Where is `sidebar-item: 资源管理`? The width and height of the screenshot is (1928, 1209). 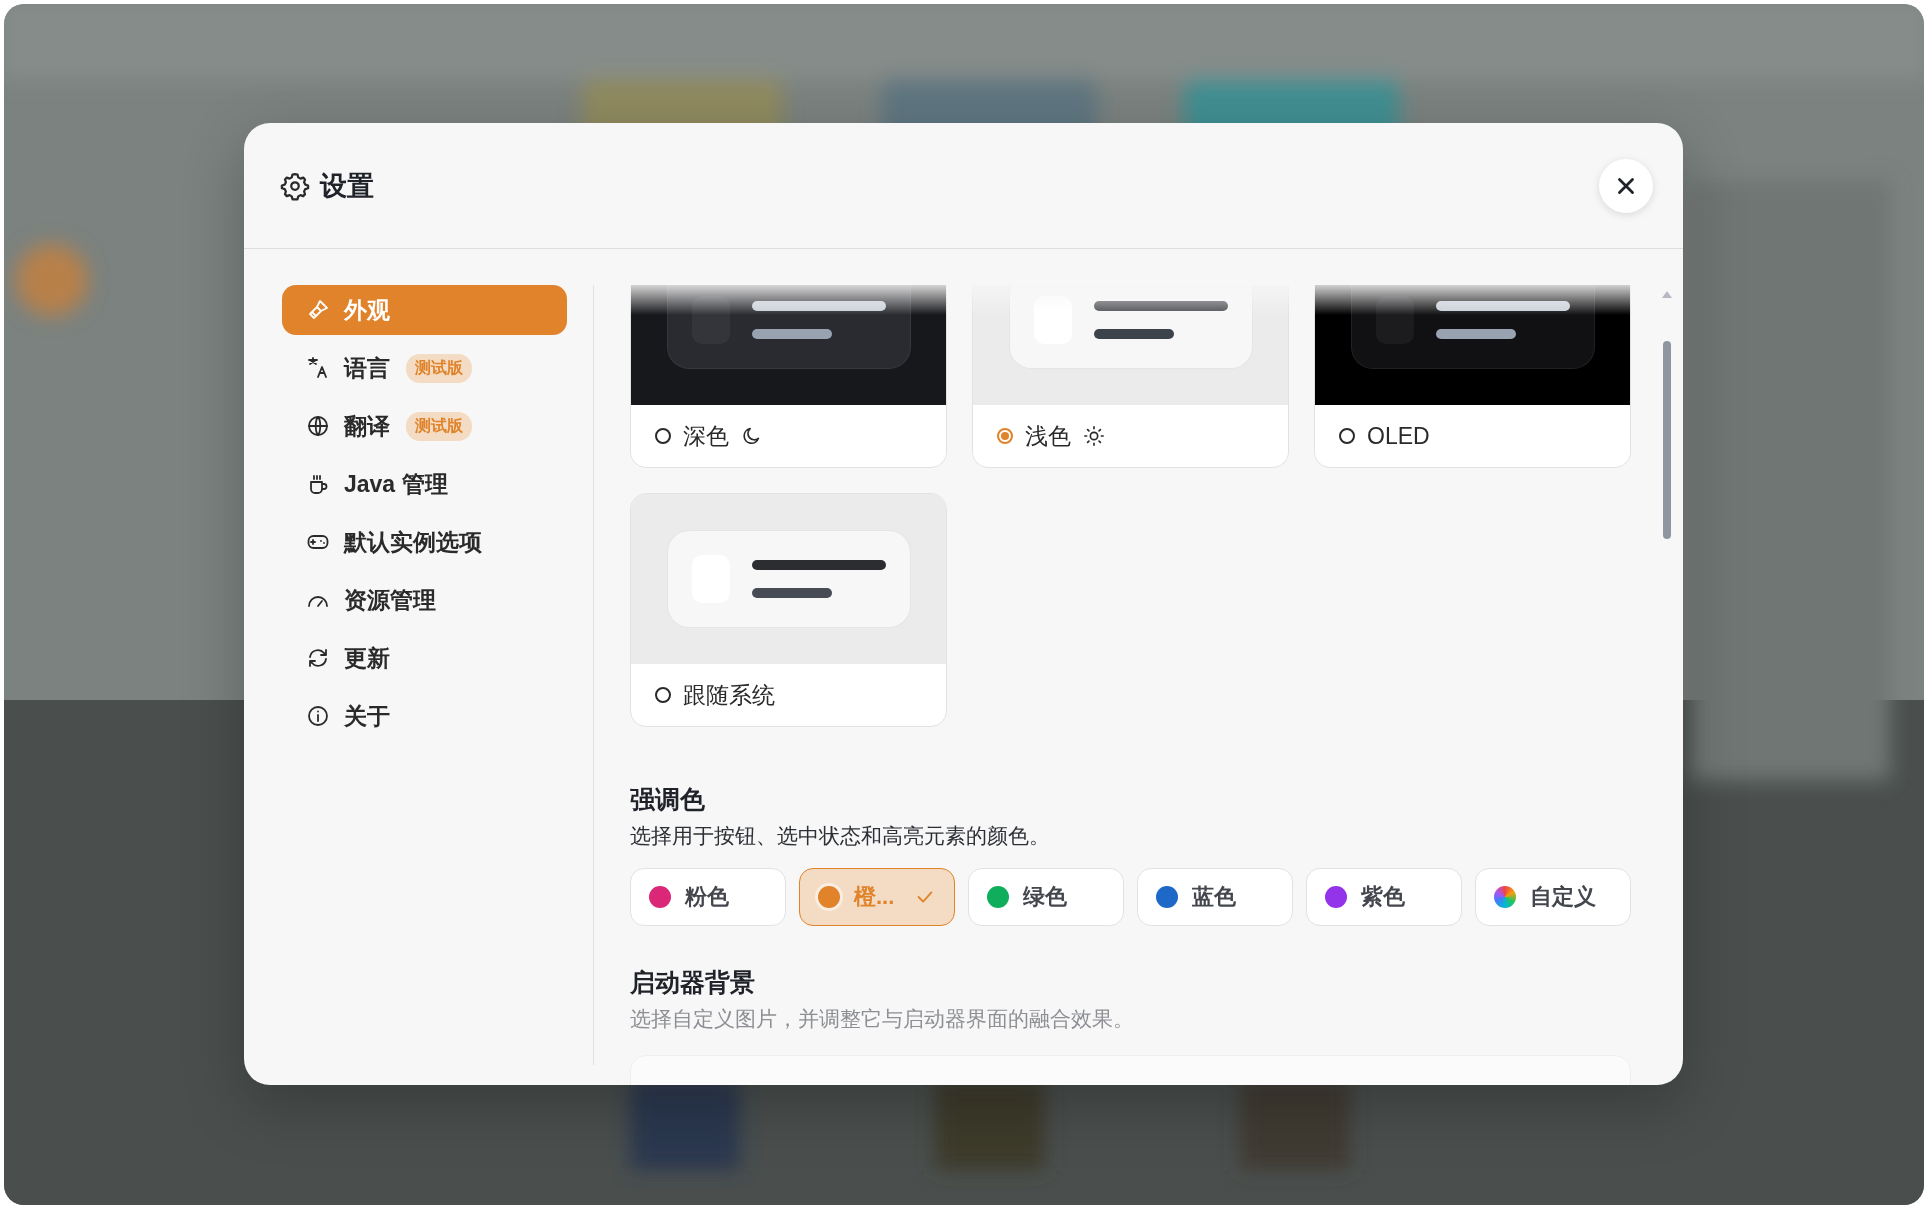
sidebar-item: 资源管理 is located at coordinates (424, 600).